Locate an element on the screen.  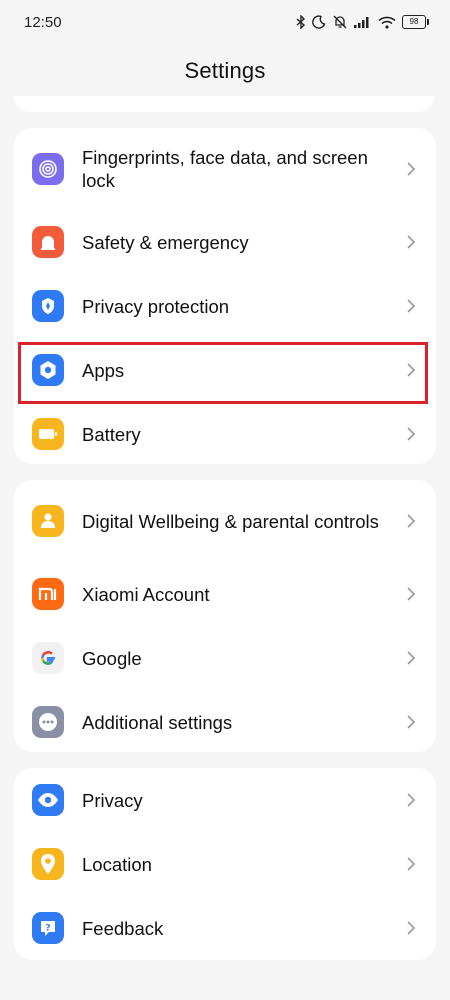
fingerprint-icon is located at coordinates (48, 169).